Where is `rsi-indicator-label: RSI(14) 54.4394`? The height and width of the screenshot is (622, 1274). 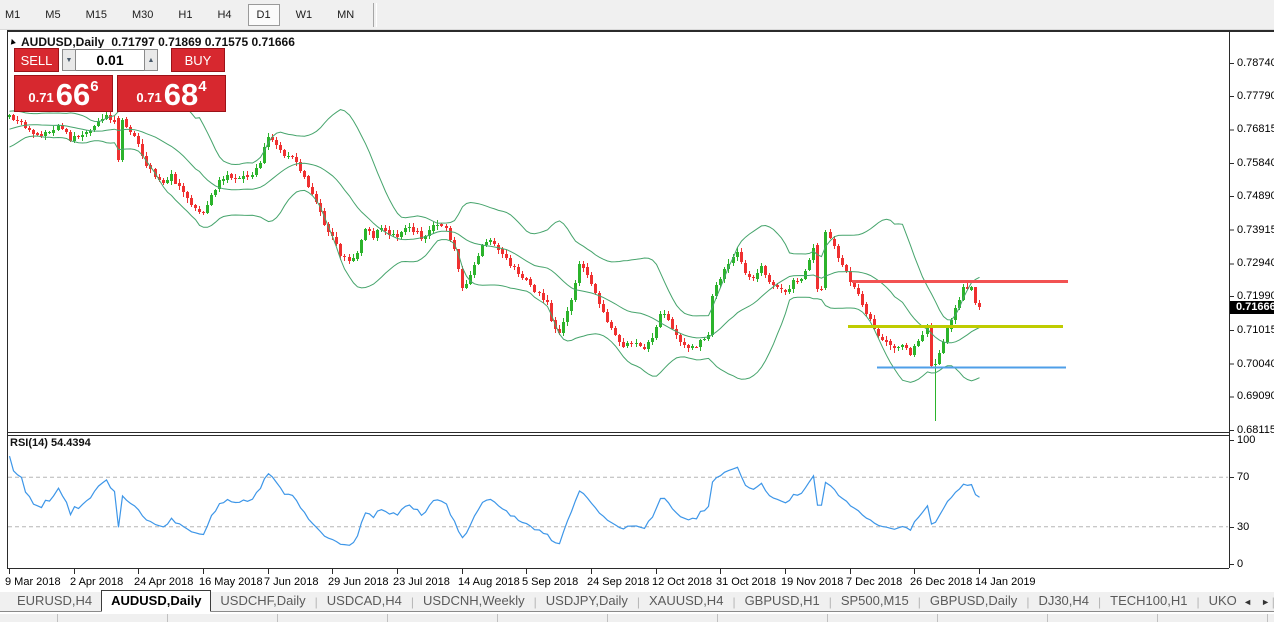 rsi-indicator-label: RSI(14) 54.4394 is located at coordinates (50, 443).